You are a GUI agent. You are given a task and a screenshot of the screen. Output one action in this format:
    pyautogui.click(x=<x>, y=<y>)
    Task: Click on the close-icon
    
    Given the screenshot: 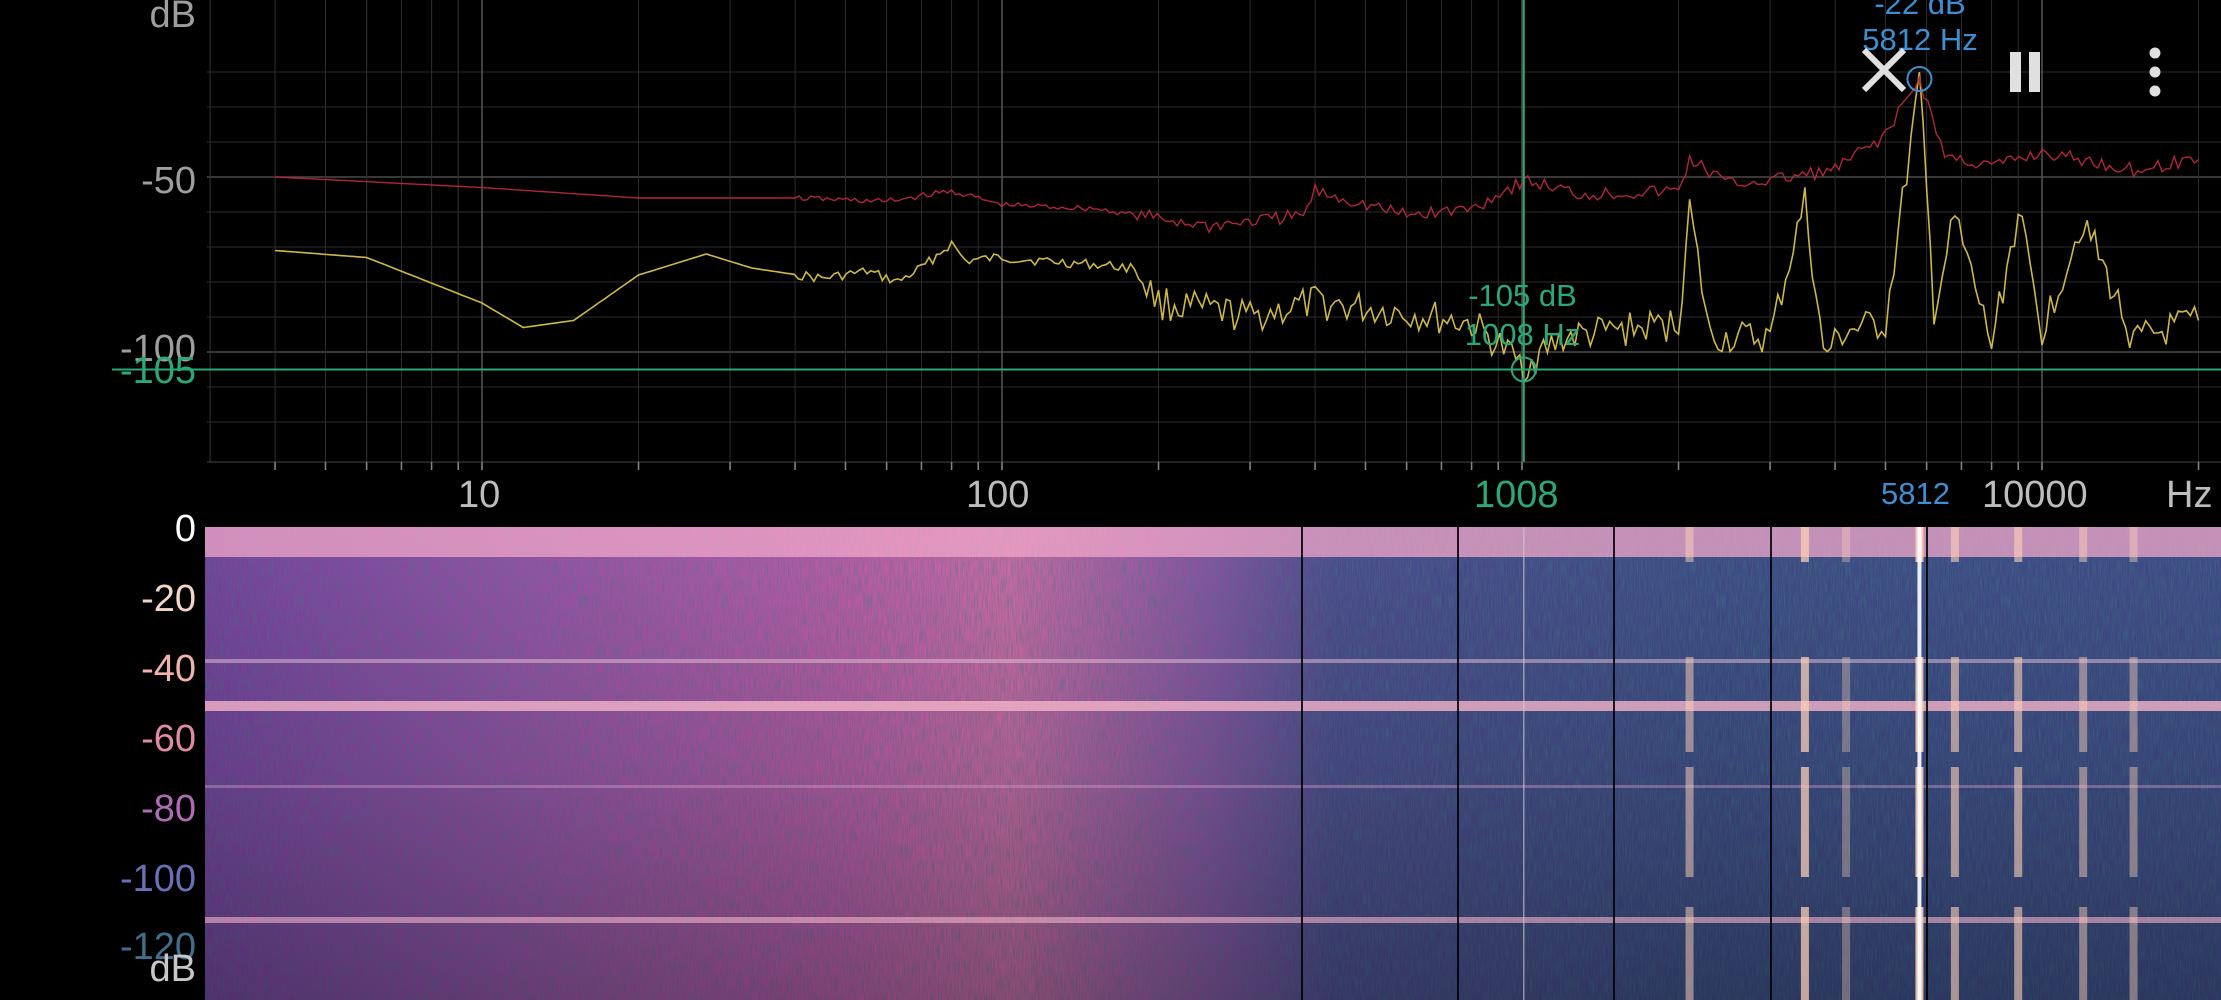 What is the action you would take?
    pyautogui.click(x=1884, y=70)
    